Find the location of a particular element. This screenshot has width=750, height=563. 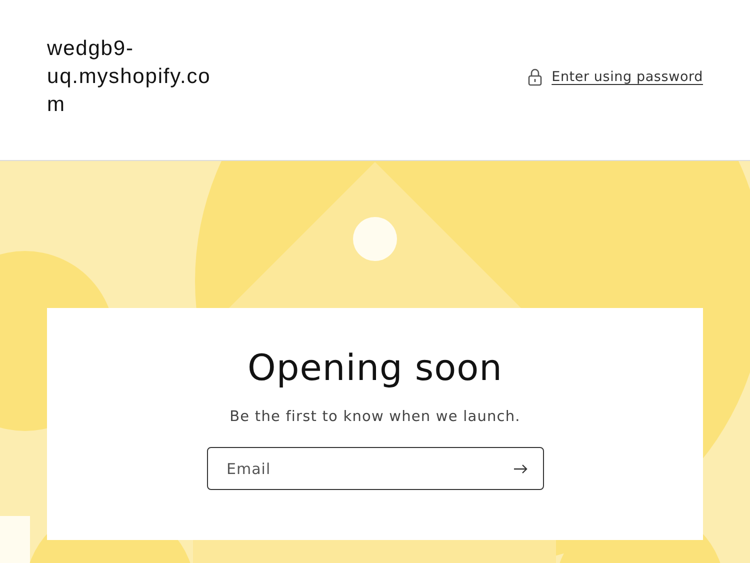

site-name: wedgb9-uq.myshopify.com is located at coordinates (129, 77).